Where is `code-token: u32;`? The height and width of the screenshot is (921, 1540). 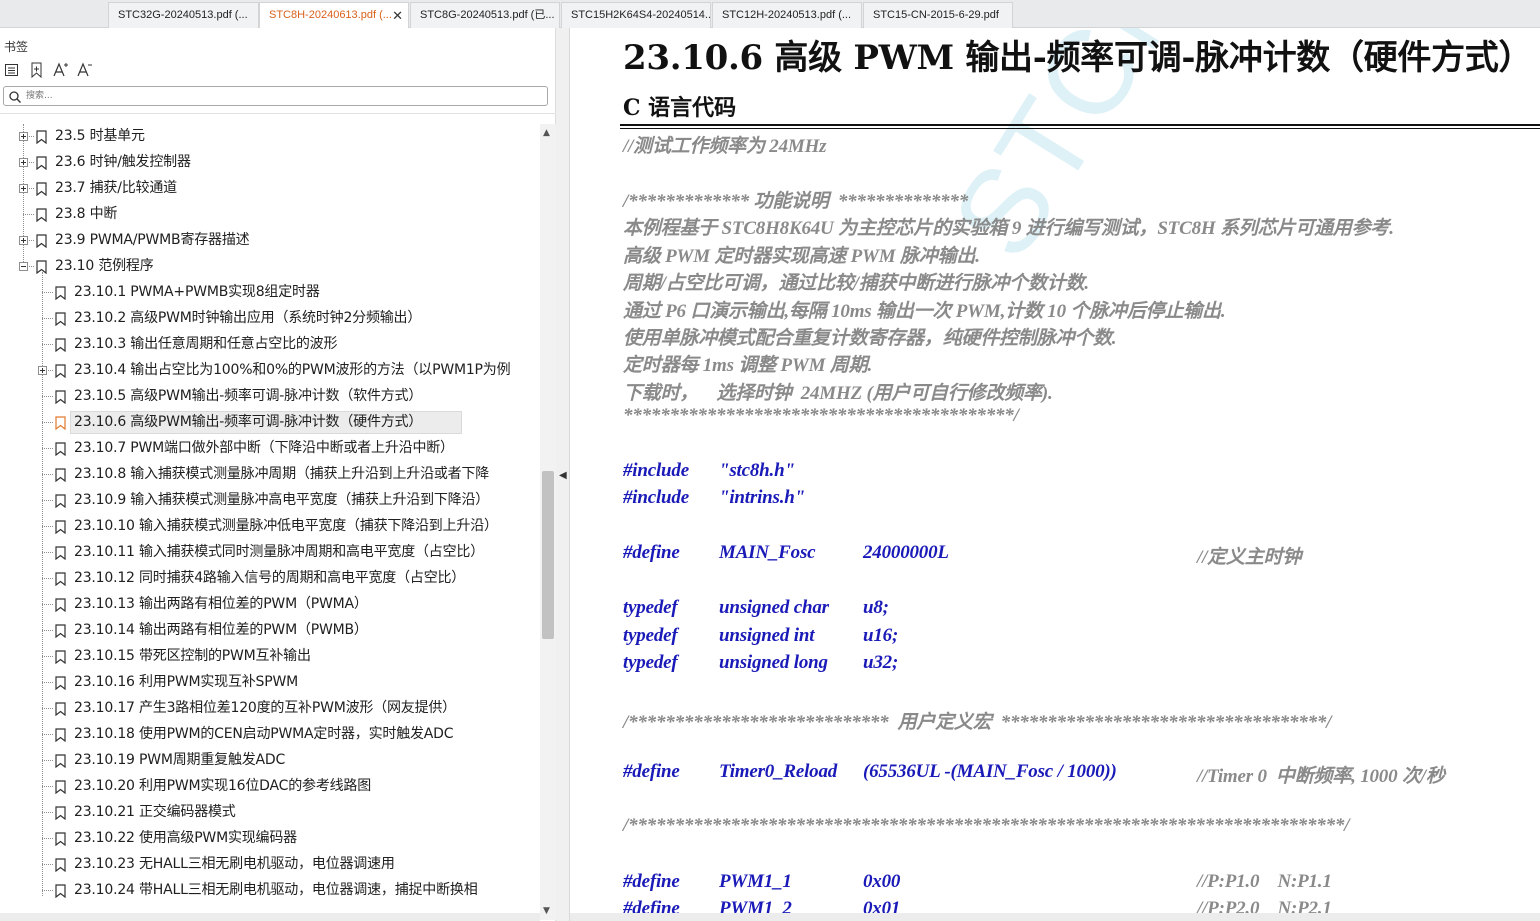 code-token: u32; is located at coordinates (881, 662).